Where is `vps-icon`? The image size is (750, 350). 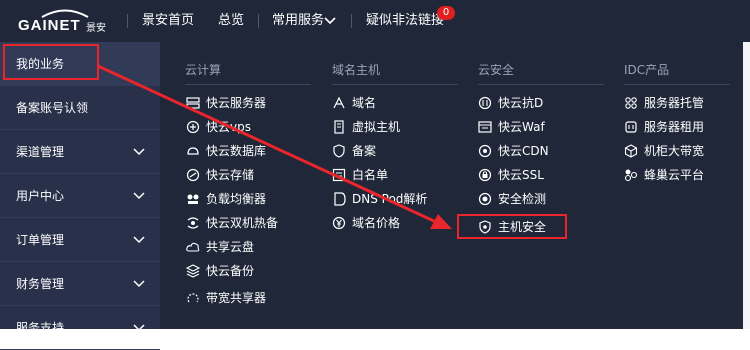 vps-icon is located at coordinates (193, 127).